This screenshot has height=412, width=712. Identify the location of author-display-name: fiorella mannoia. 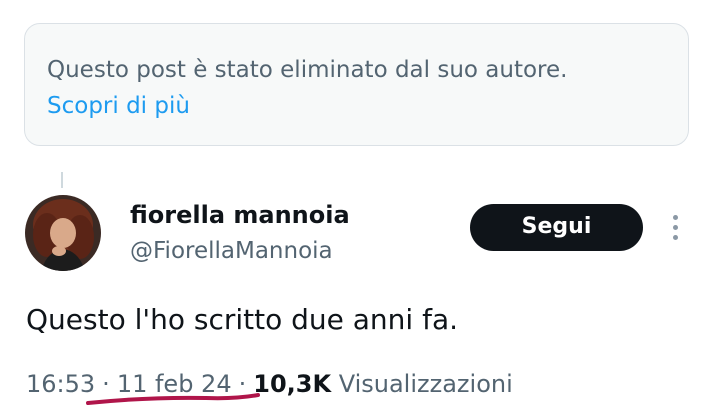
(240, 215).